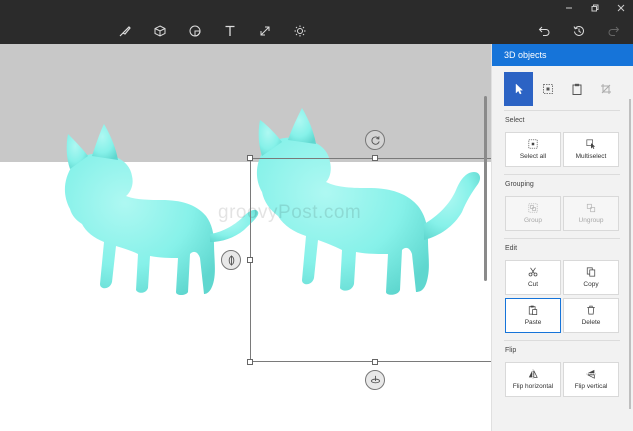 Image resolution: width=633 pixels, height=431 pixels. I want to click on text-icon, so click(230, 31).